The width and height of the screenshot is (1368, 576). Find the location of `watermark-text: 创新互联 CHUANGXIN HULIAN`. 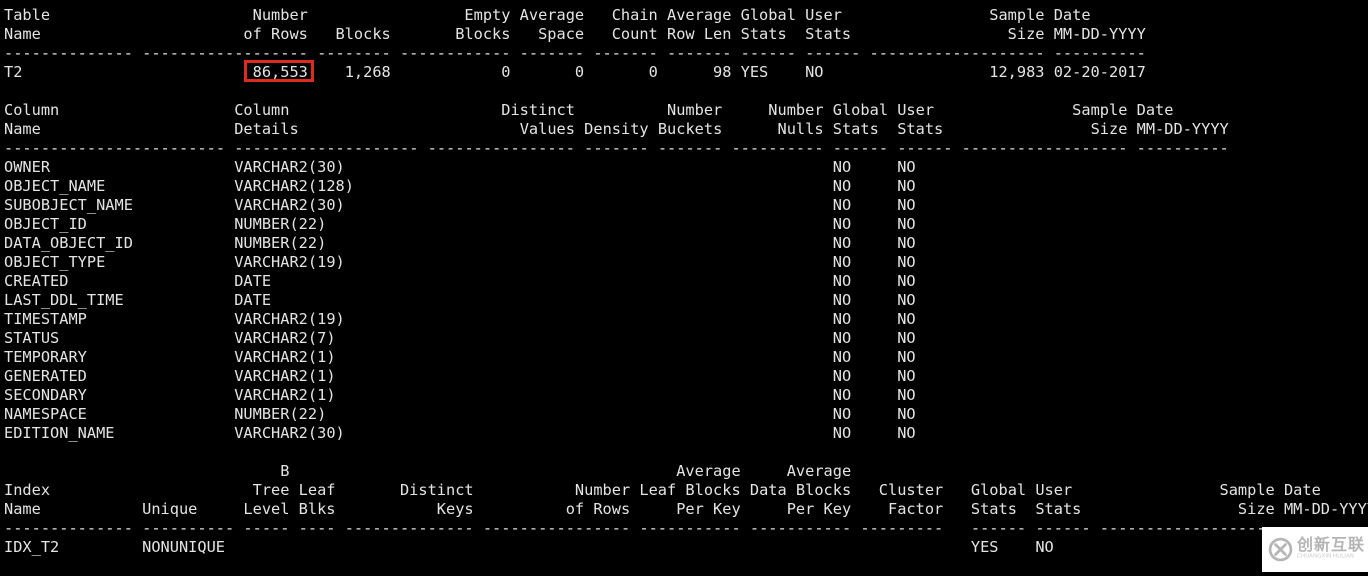

watermark-text: 创新互联 CHUANGXIN HULIAN is located at coordinates (1332, 548).